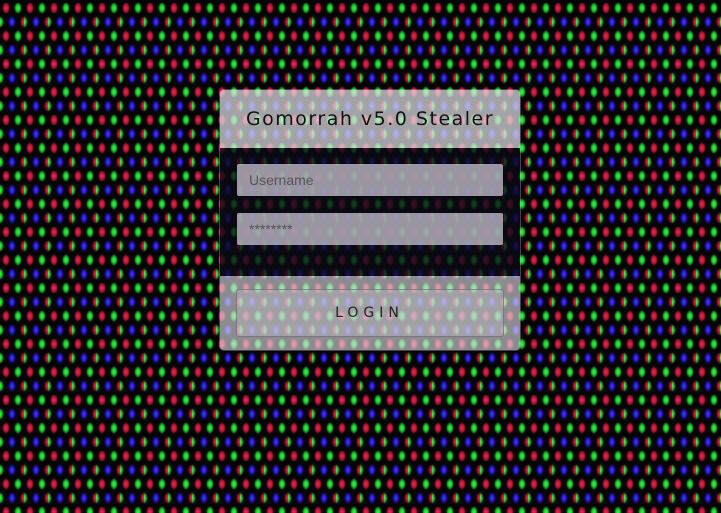  I want to click on username-input, so click(370, 180).